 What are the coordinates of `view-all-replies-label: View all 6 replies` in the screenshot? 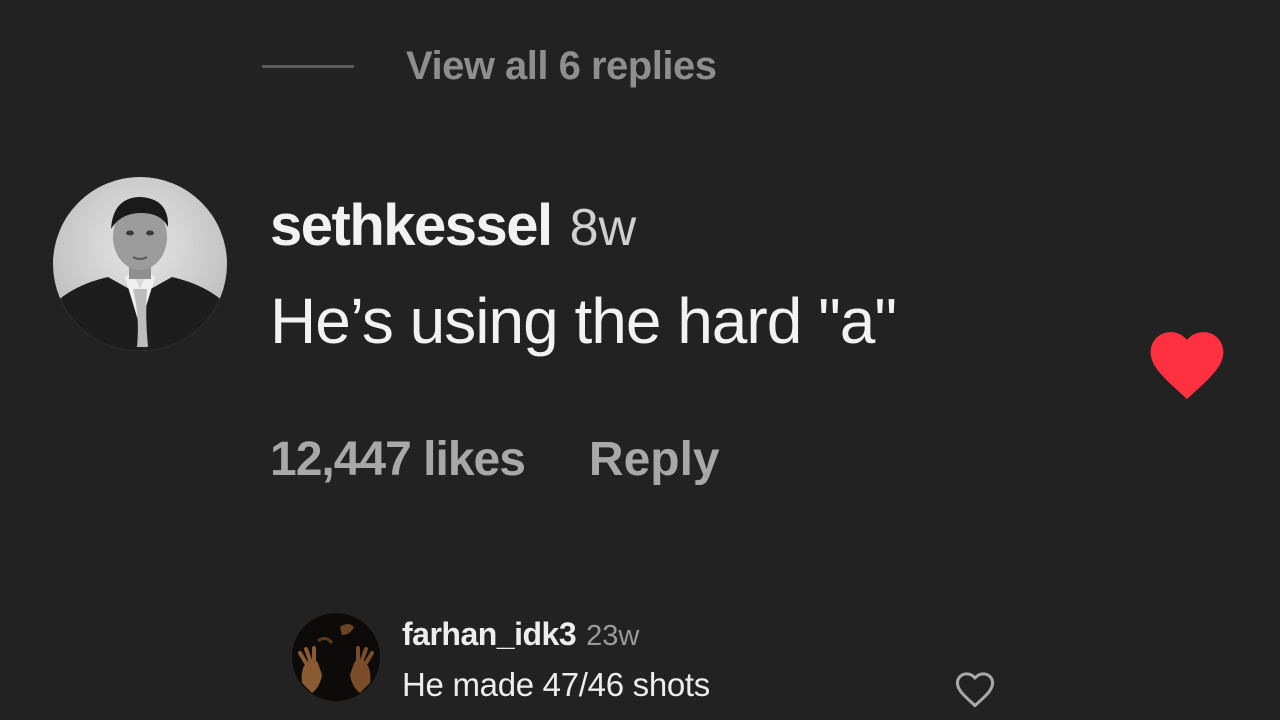 It's located at (561, 65).